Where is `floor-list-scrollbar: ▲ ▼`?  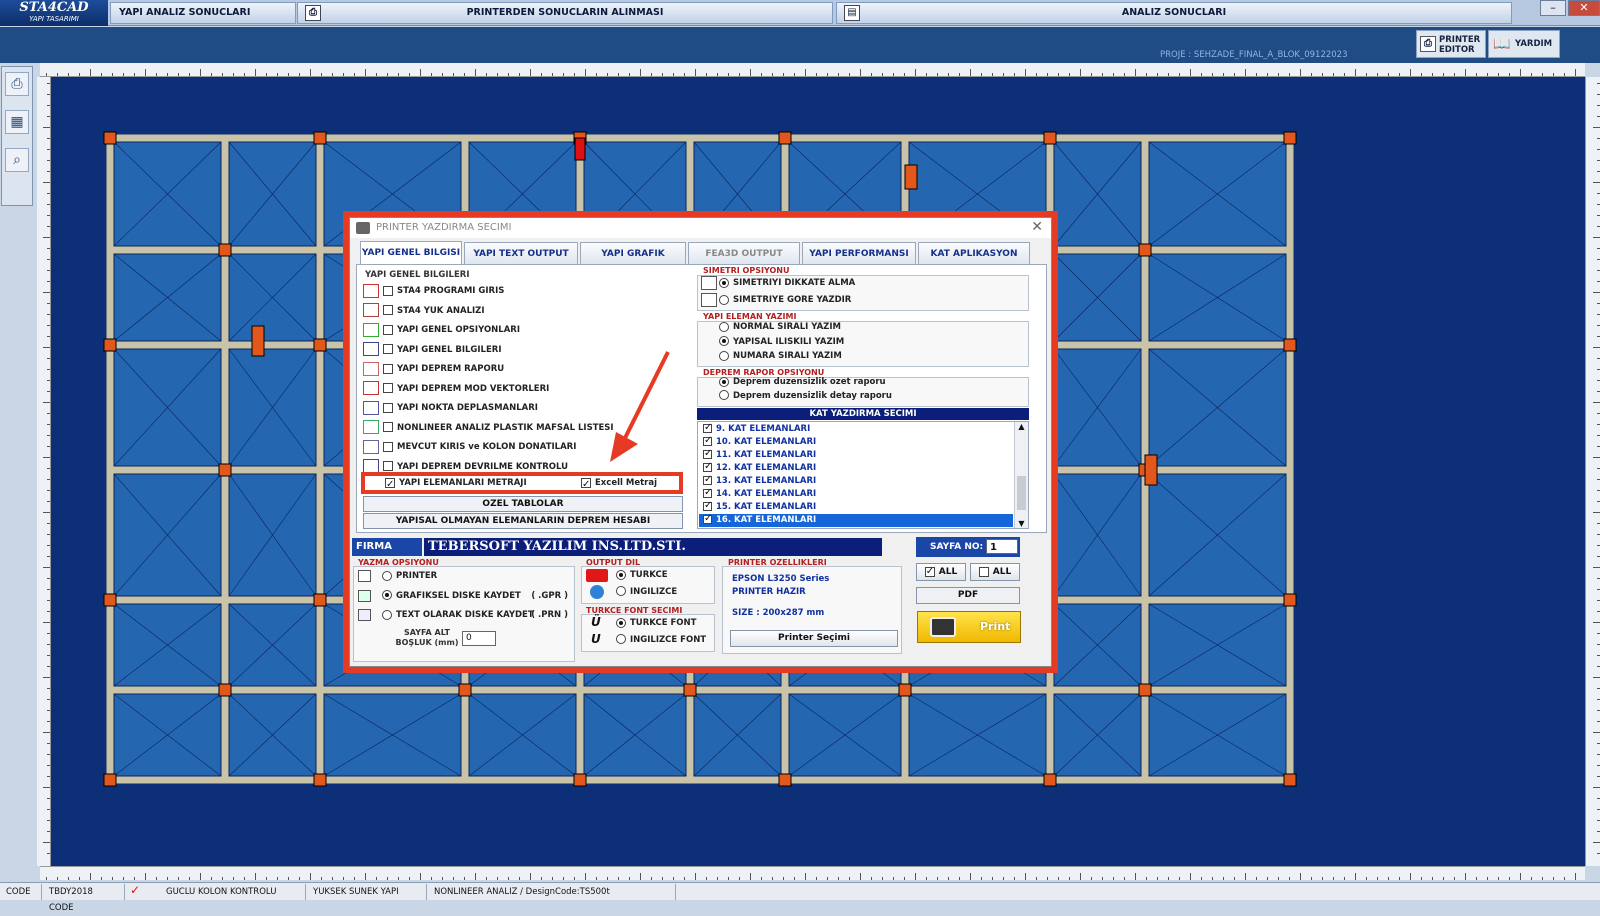
floor-list-scrollbar: ▲ ▼ is located at coordinates (1021, 475).